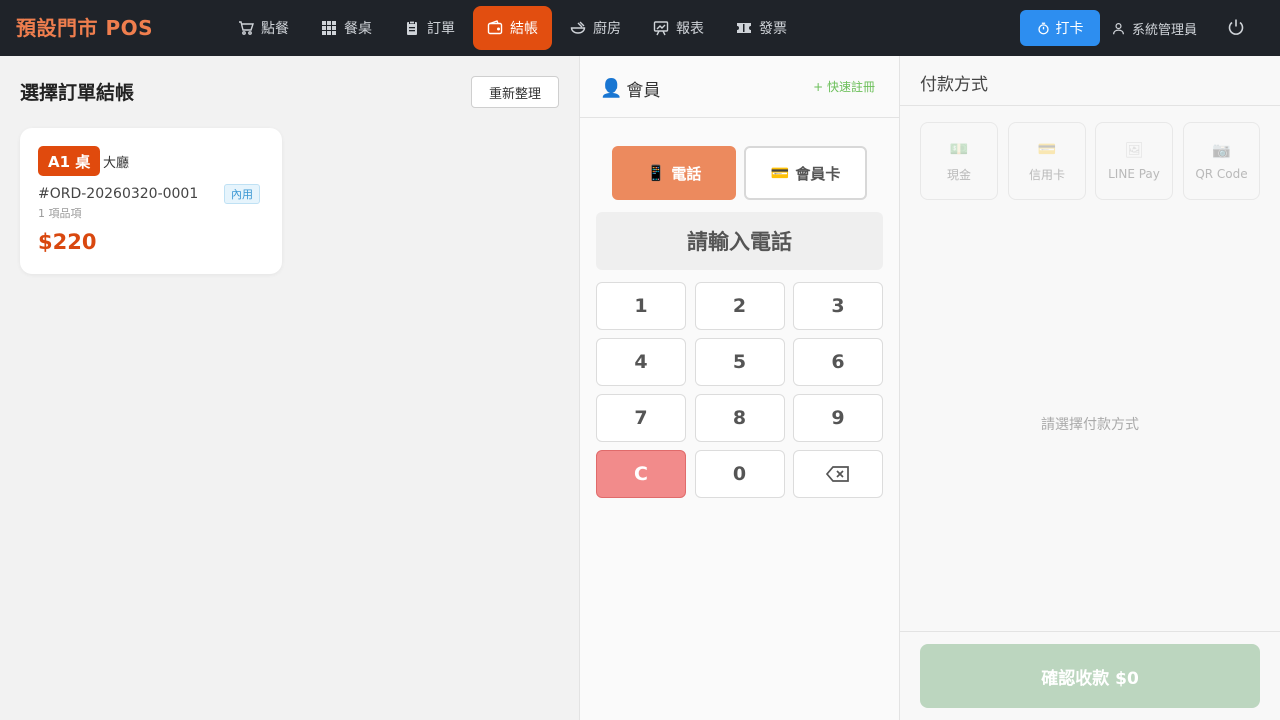  I want to click on key-7: 7, so click(641, 418).